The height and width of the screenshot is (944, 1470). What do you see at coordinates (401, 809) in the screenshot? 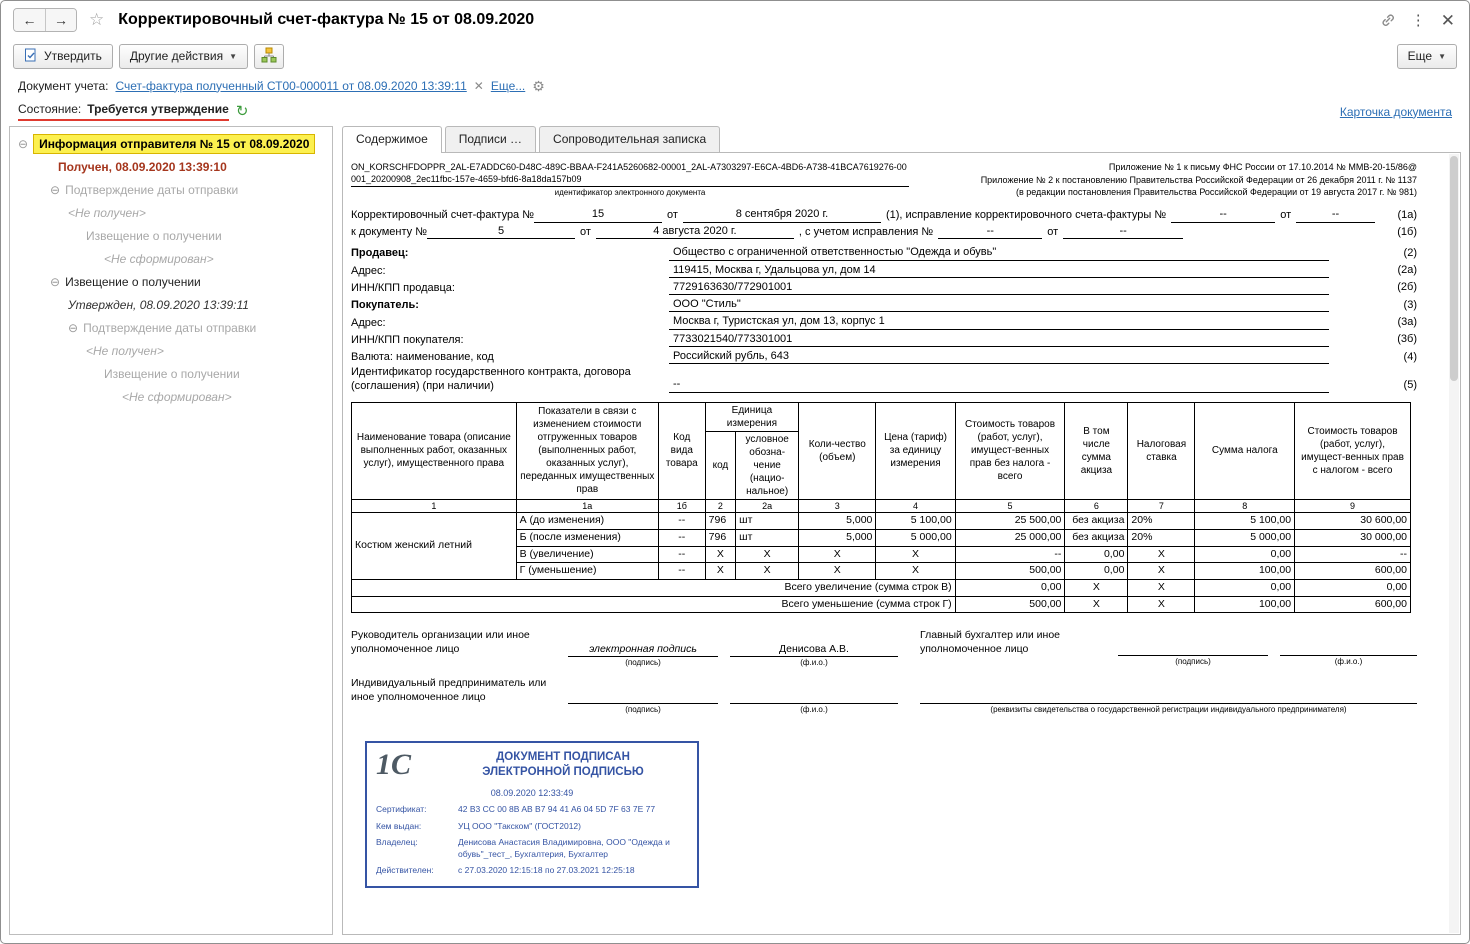
I see `stamp-row-label: Сертификат:` at bounding box center [401, 809].